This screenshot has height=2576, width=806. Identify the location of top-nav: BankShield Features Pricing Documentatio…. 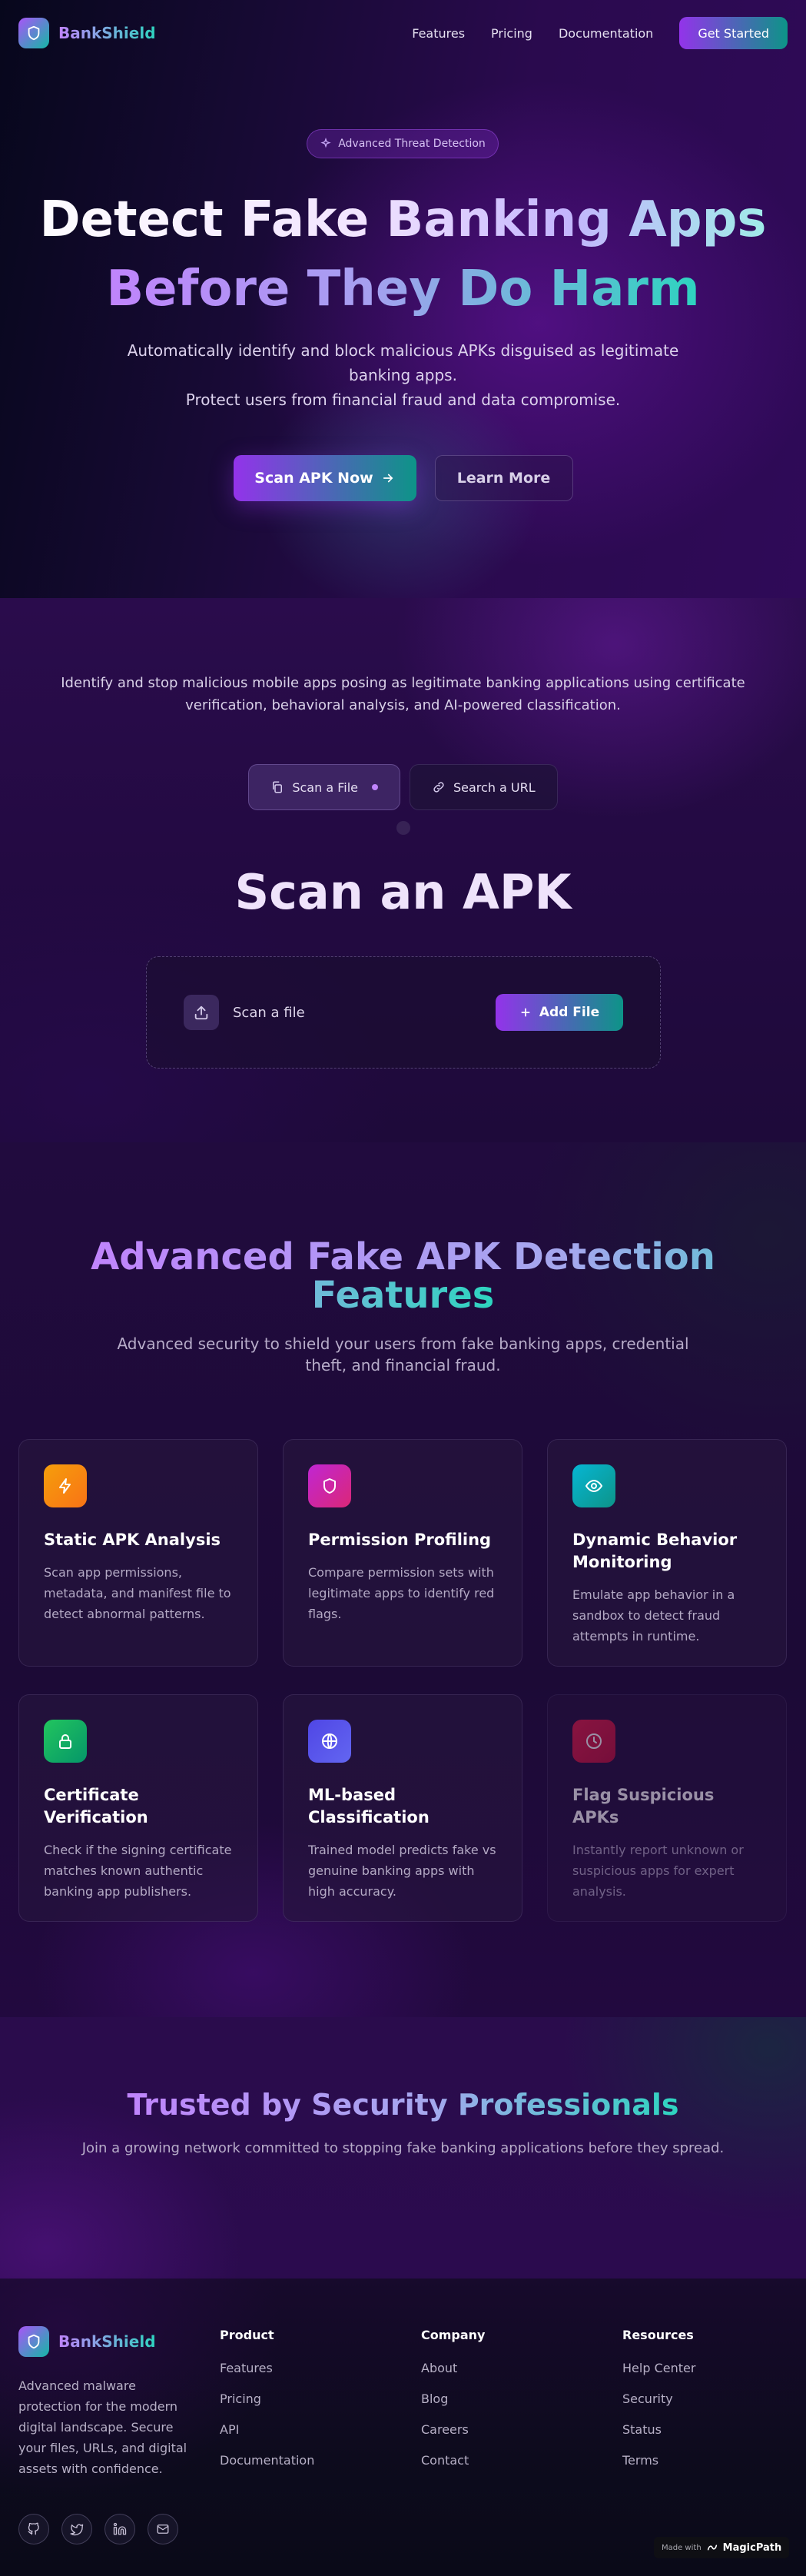
(403, 33).